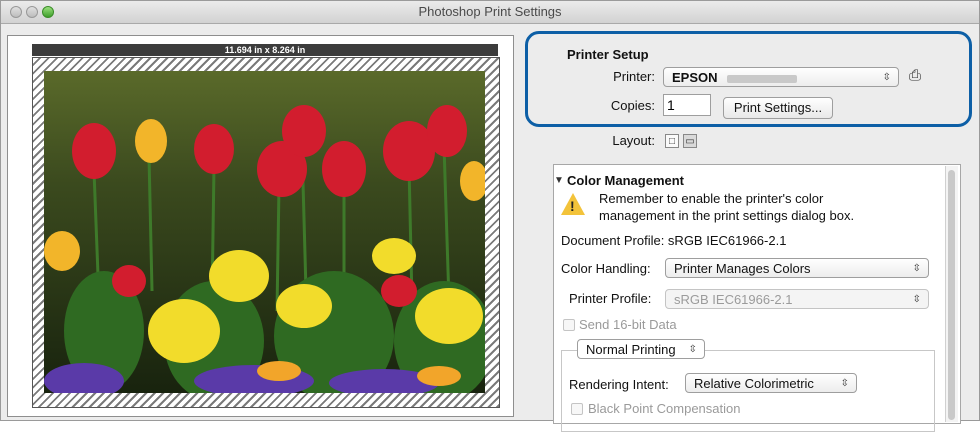 The image size is (980, 432). I want to click on rendering-intent-select: Relative Colorimetric ⇳, so click(771, 383).